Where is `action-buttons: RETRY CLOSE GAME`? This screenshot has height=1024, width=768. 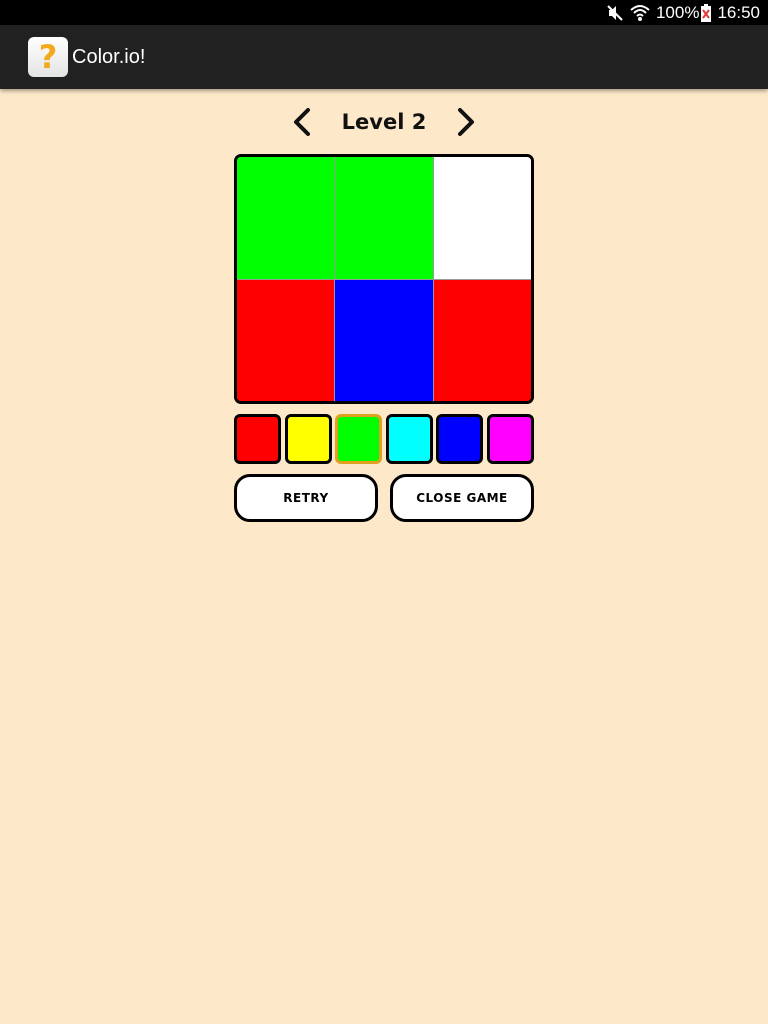 action-buttons: RETRY CLOSE GAME is located at coordinates (384, 498).